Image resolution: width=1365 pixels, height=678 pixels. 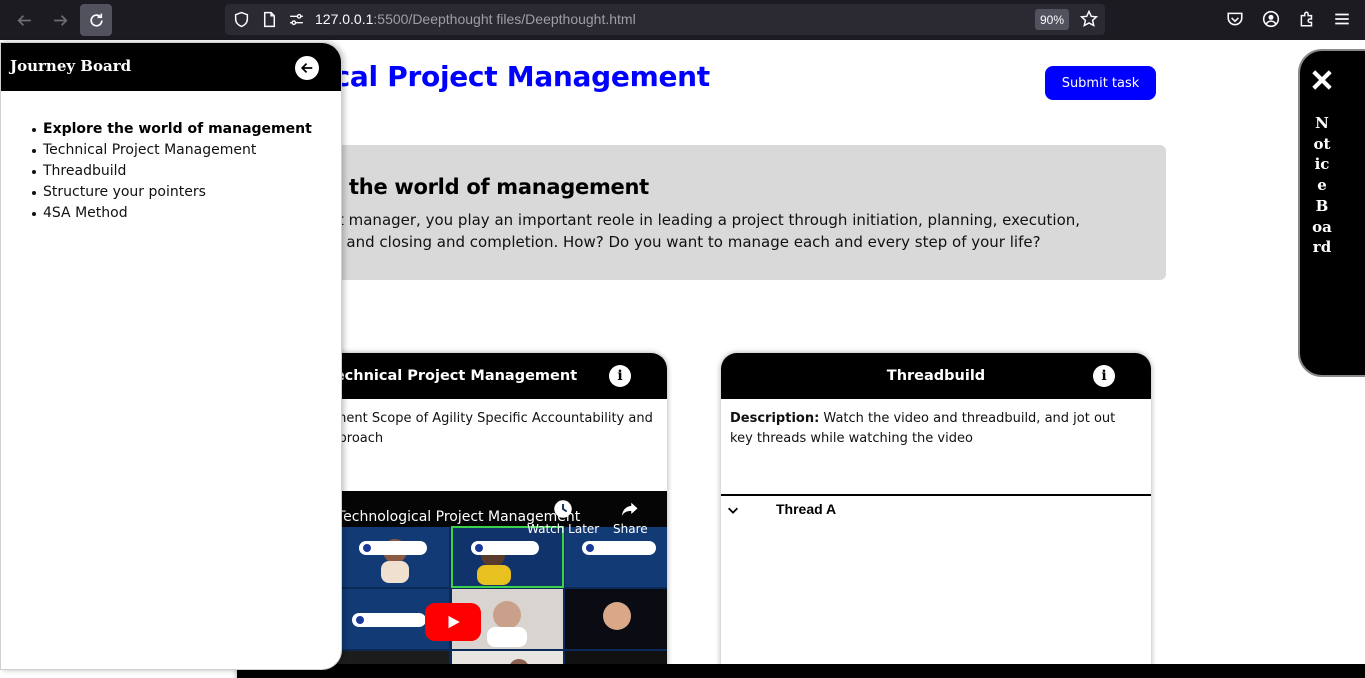 I want to click on journey-item: Explore the world of management, so click(x=172, y=129).